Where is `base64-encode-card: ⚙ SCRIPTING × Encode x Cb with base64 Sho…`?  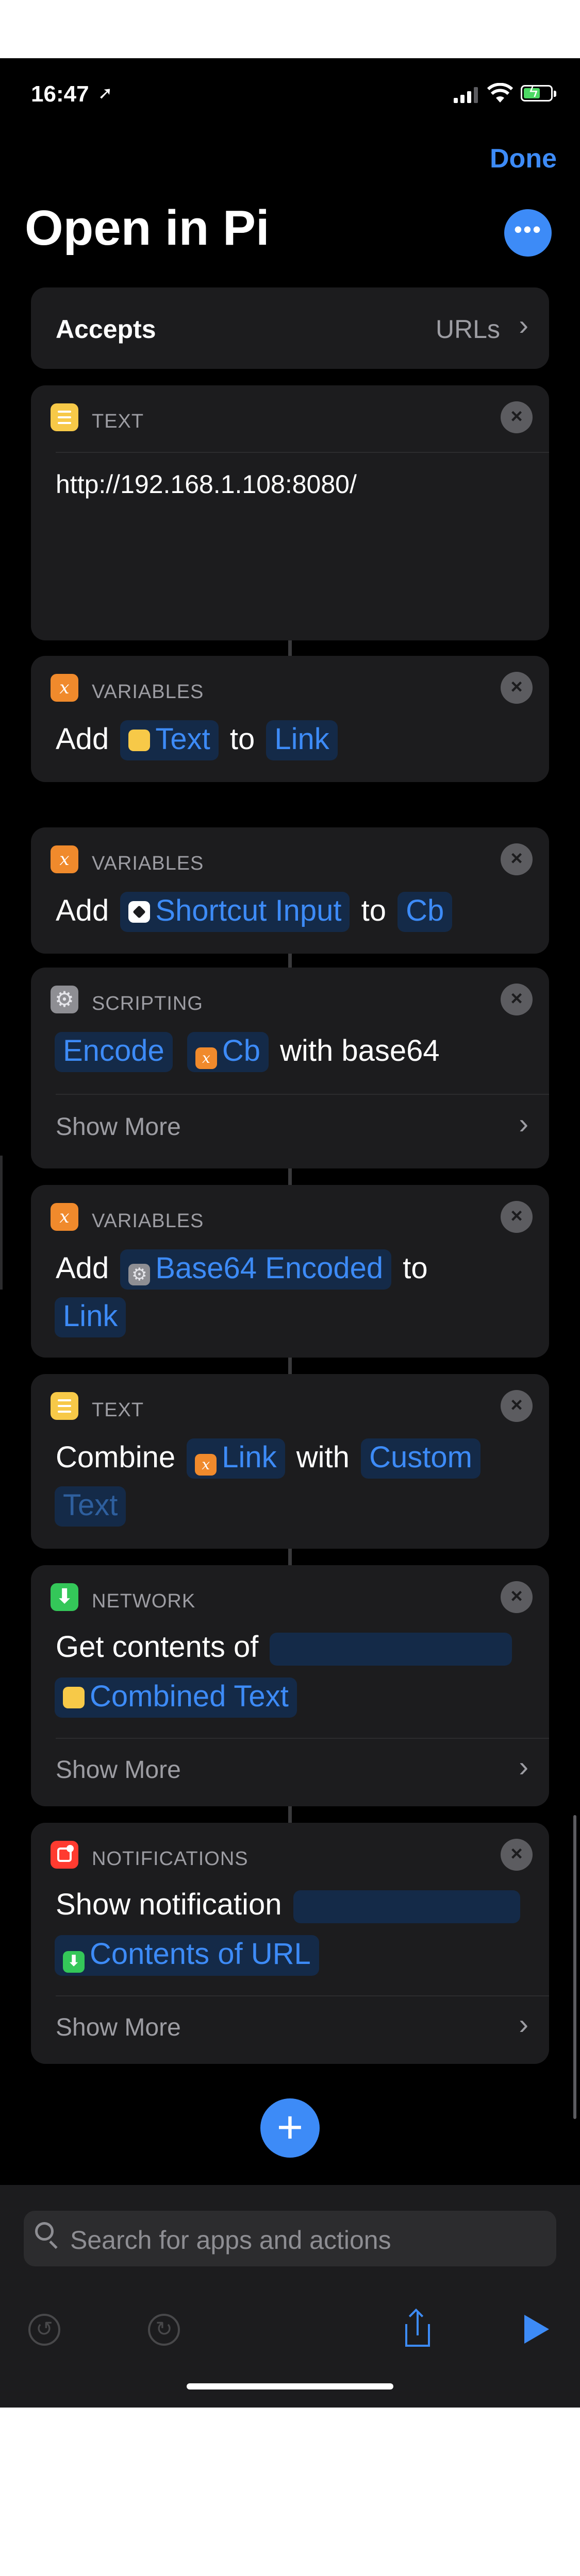 base64-encode-card: ⚙ SCRIPTING × Encode x Cb with base64 Sho… is located at coordinates (290, 1068).